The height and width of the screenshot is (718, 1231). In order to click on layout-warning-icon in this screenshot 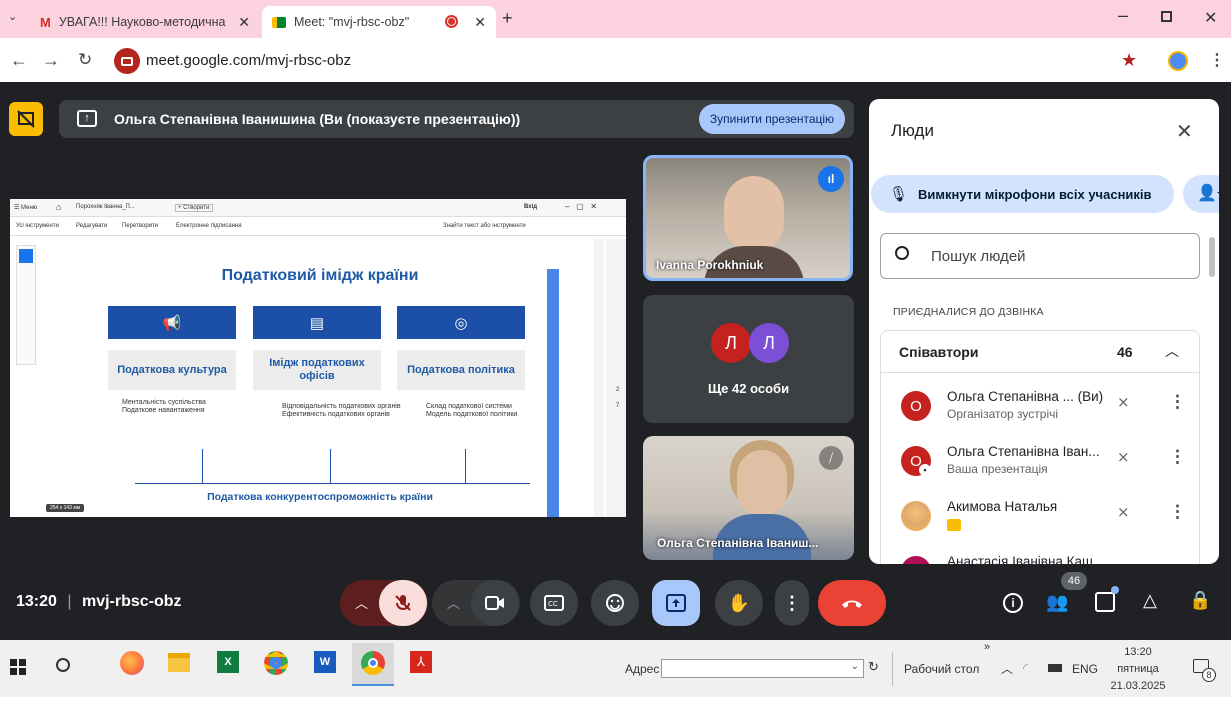, I will do `click(26, 119)`.